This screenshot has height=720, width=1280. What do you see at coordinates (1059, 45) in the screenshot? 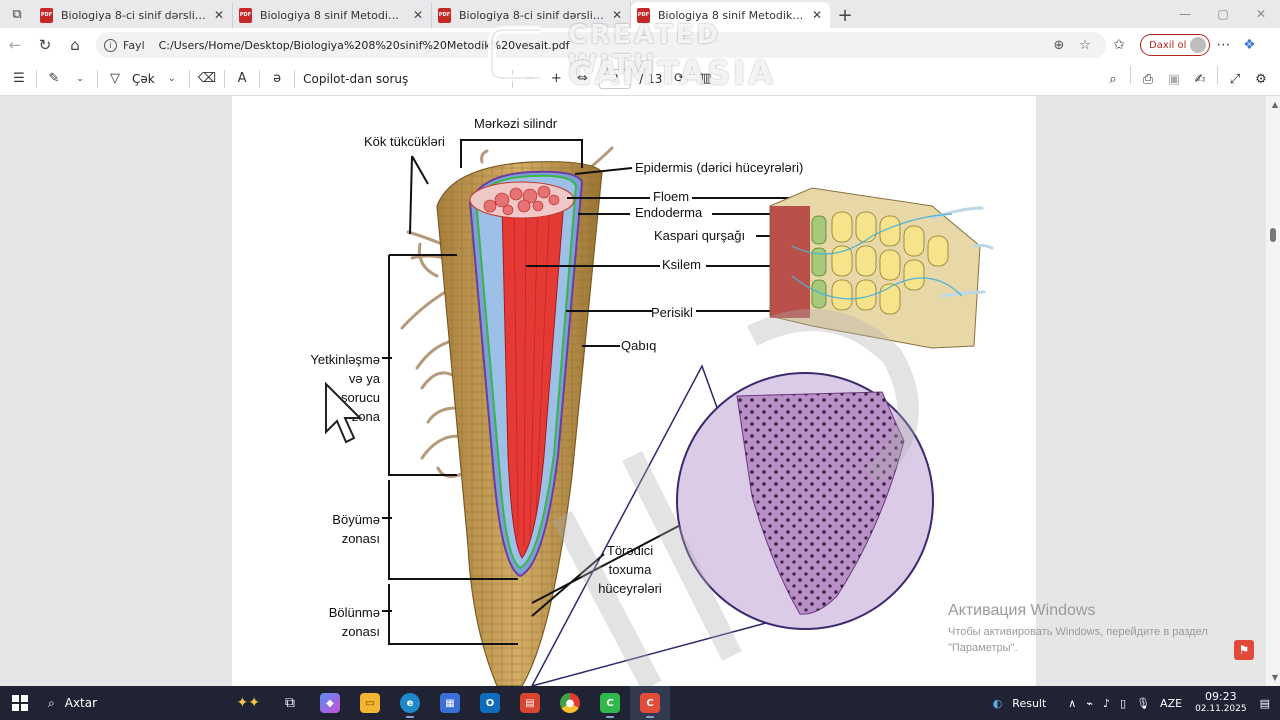
I see `zoom-icon: ⊕` at bounding box center [1059, 45].